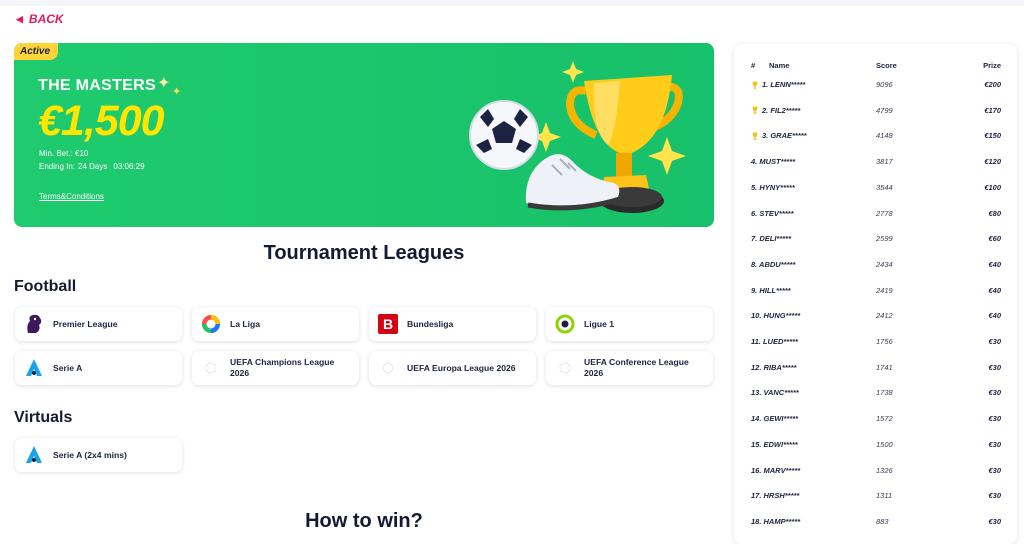 Image resolution: width=1024 pixels, height=544 pixels. Describe the element at coordinates (875, 273) in the screenshot. I see `leaderboard-row: 8. ABDU***** 2434 €40` at that location.